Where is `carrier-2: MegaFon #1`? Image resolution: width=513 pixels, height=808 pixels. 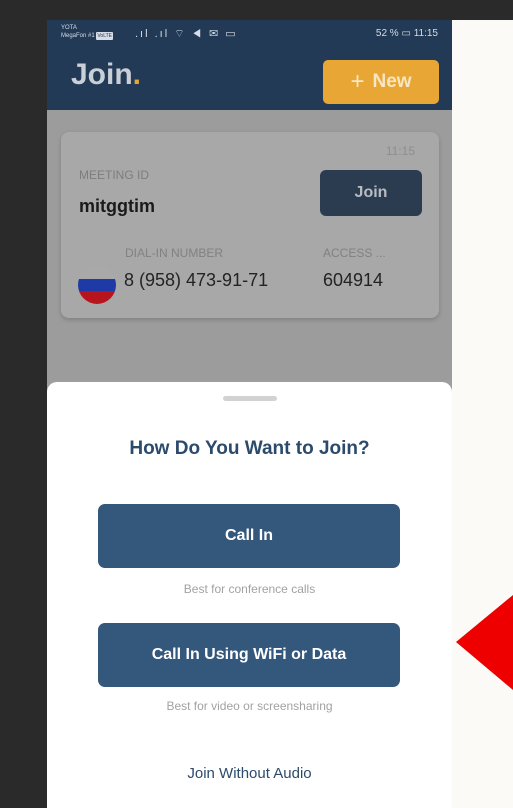
carrier-2: MegaFon #1 is located at coordinates (78, 36).